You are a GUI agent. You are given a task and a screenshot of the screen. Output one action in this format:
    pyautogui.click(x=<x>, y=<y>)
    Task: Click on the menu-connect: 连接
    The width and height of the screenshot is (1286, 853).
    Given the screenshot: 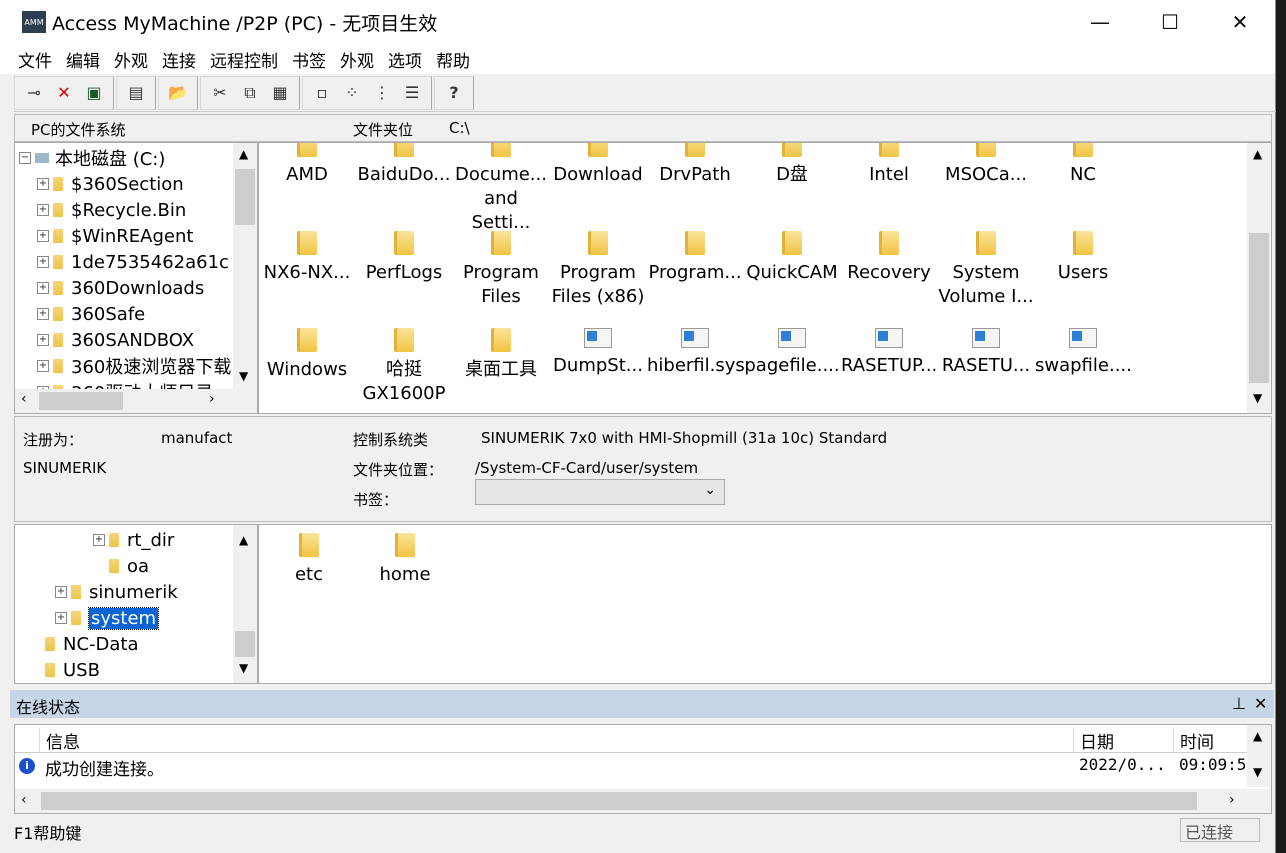 What is the action you would take?
    pyautogui.click(x=179, y=59)
    